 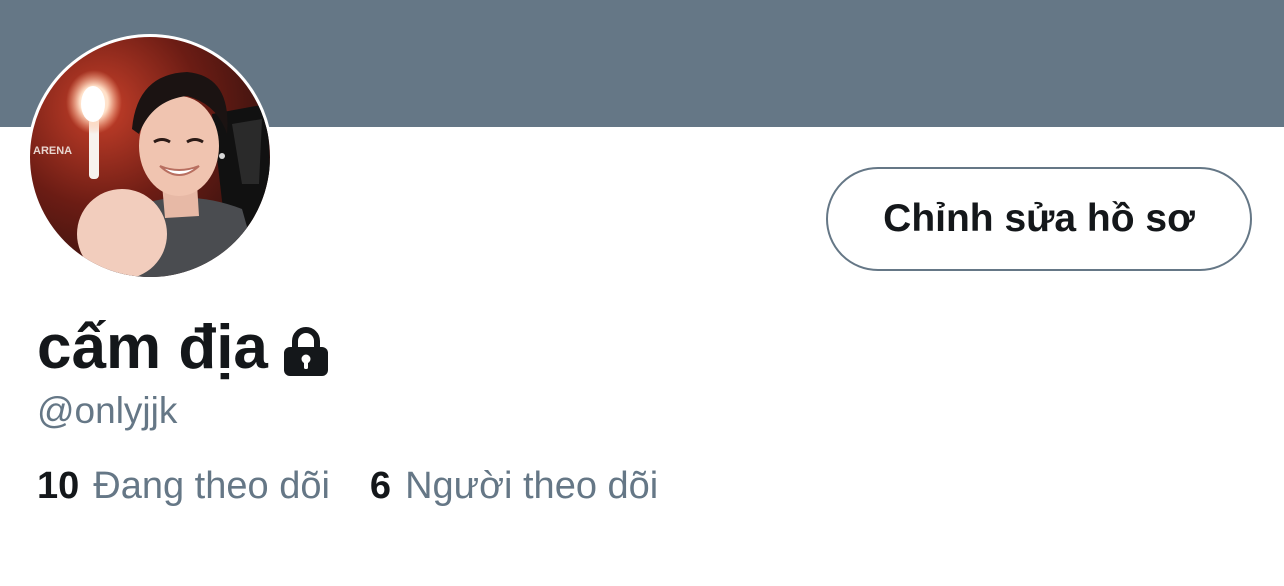 I want to click on following-link: 10 Đang theo dõi, so click(x=183, y=486).